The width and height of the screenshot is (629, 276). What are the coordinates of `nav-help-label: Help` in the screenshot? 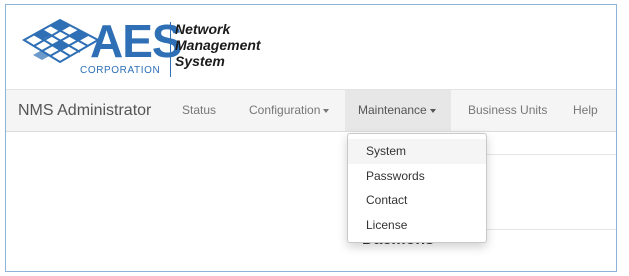 It's located at (585, 110).